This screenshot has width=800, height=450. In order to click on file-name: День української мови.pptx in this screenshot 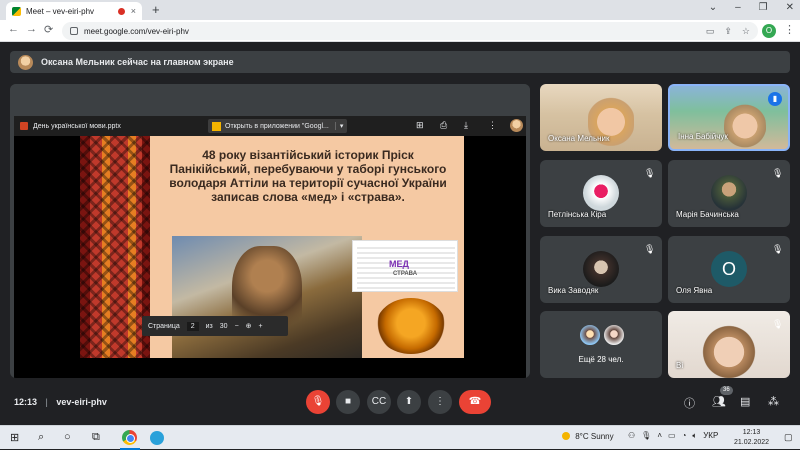, I will do `click(77, 126)`.